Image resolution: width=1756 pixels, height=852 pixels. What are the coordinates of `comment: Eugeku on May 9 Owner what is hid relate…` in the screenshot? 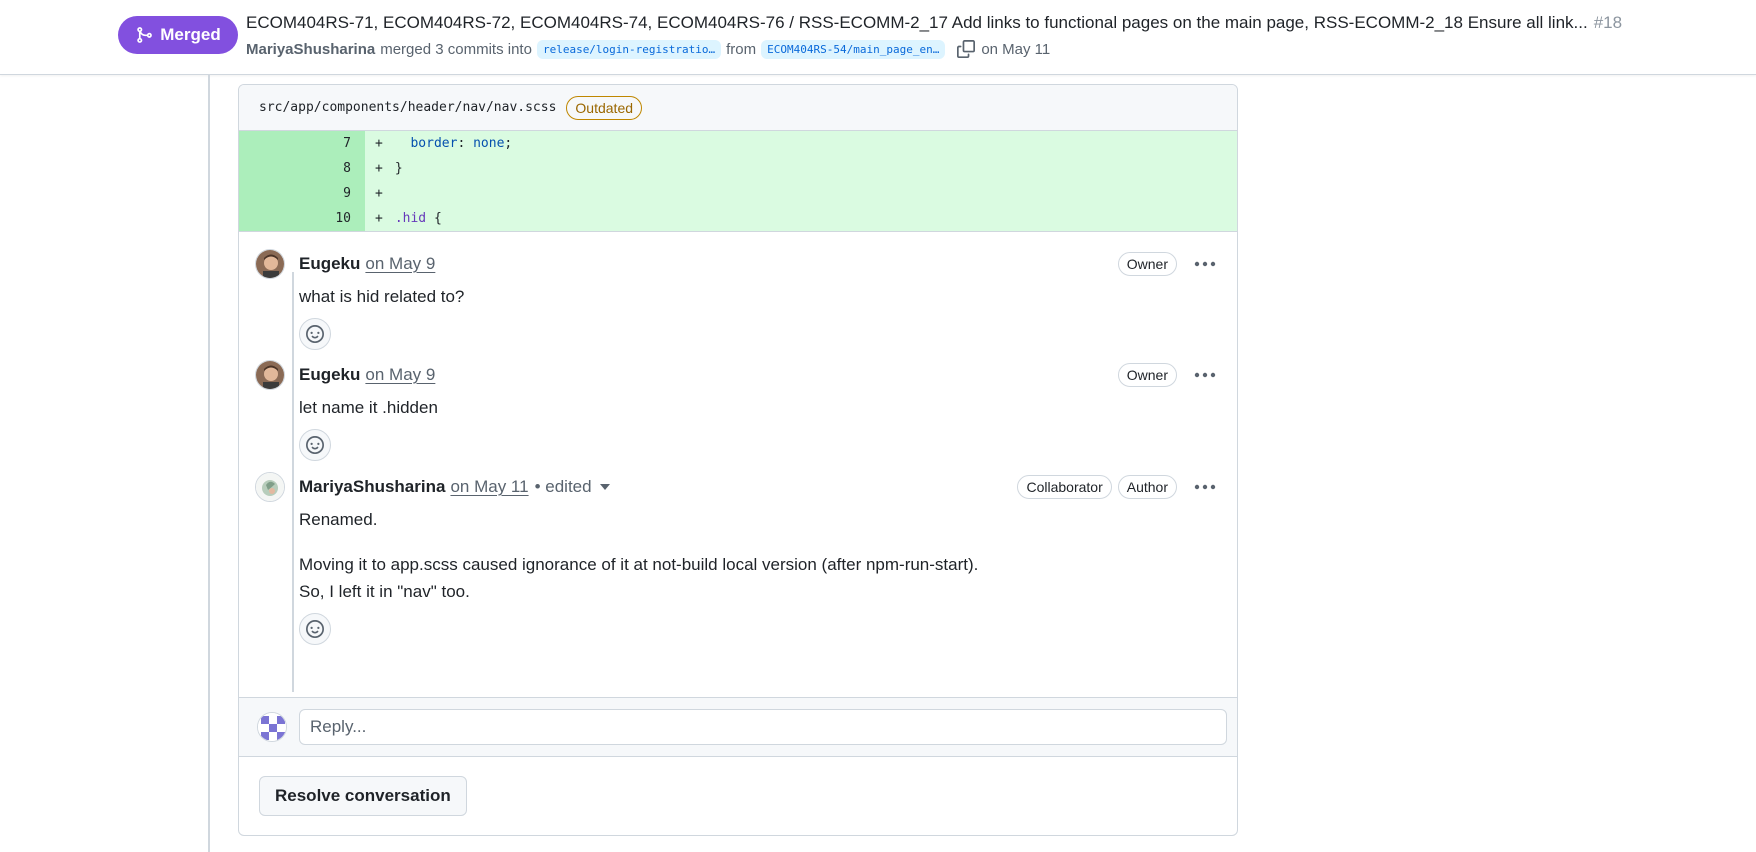 It's located at (738, 298).